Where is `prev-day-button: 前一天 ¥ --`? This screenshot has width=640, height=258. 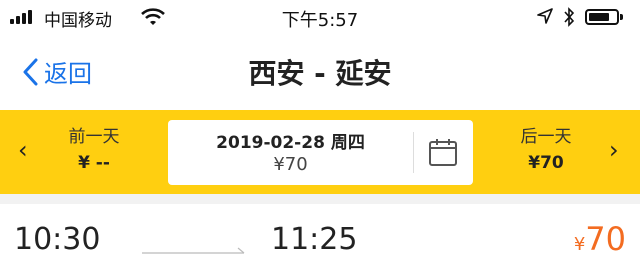 prev-day-button: 前一天 ¥ -- is located at coordinates (94, 147).